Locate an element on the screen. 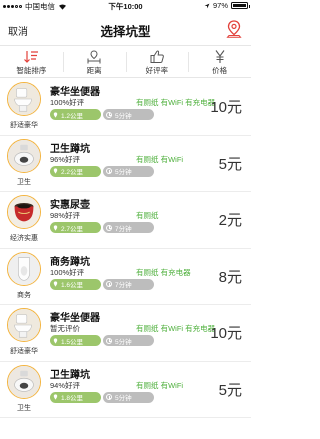  sort-tab-price: 价格 is located at coordinates (219, 61).